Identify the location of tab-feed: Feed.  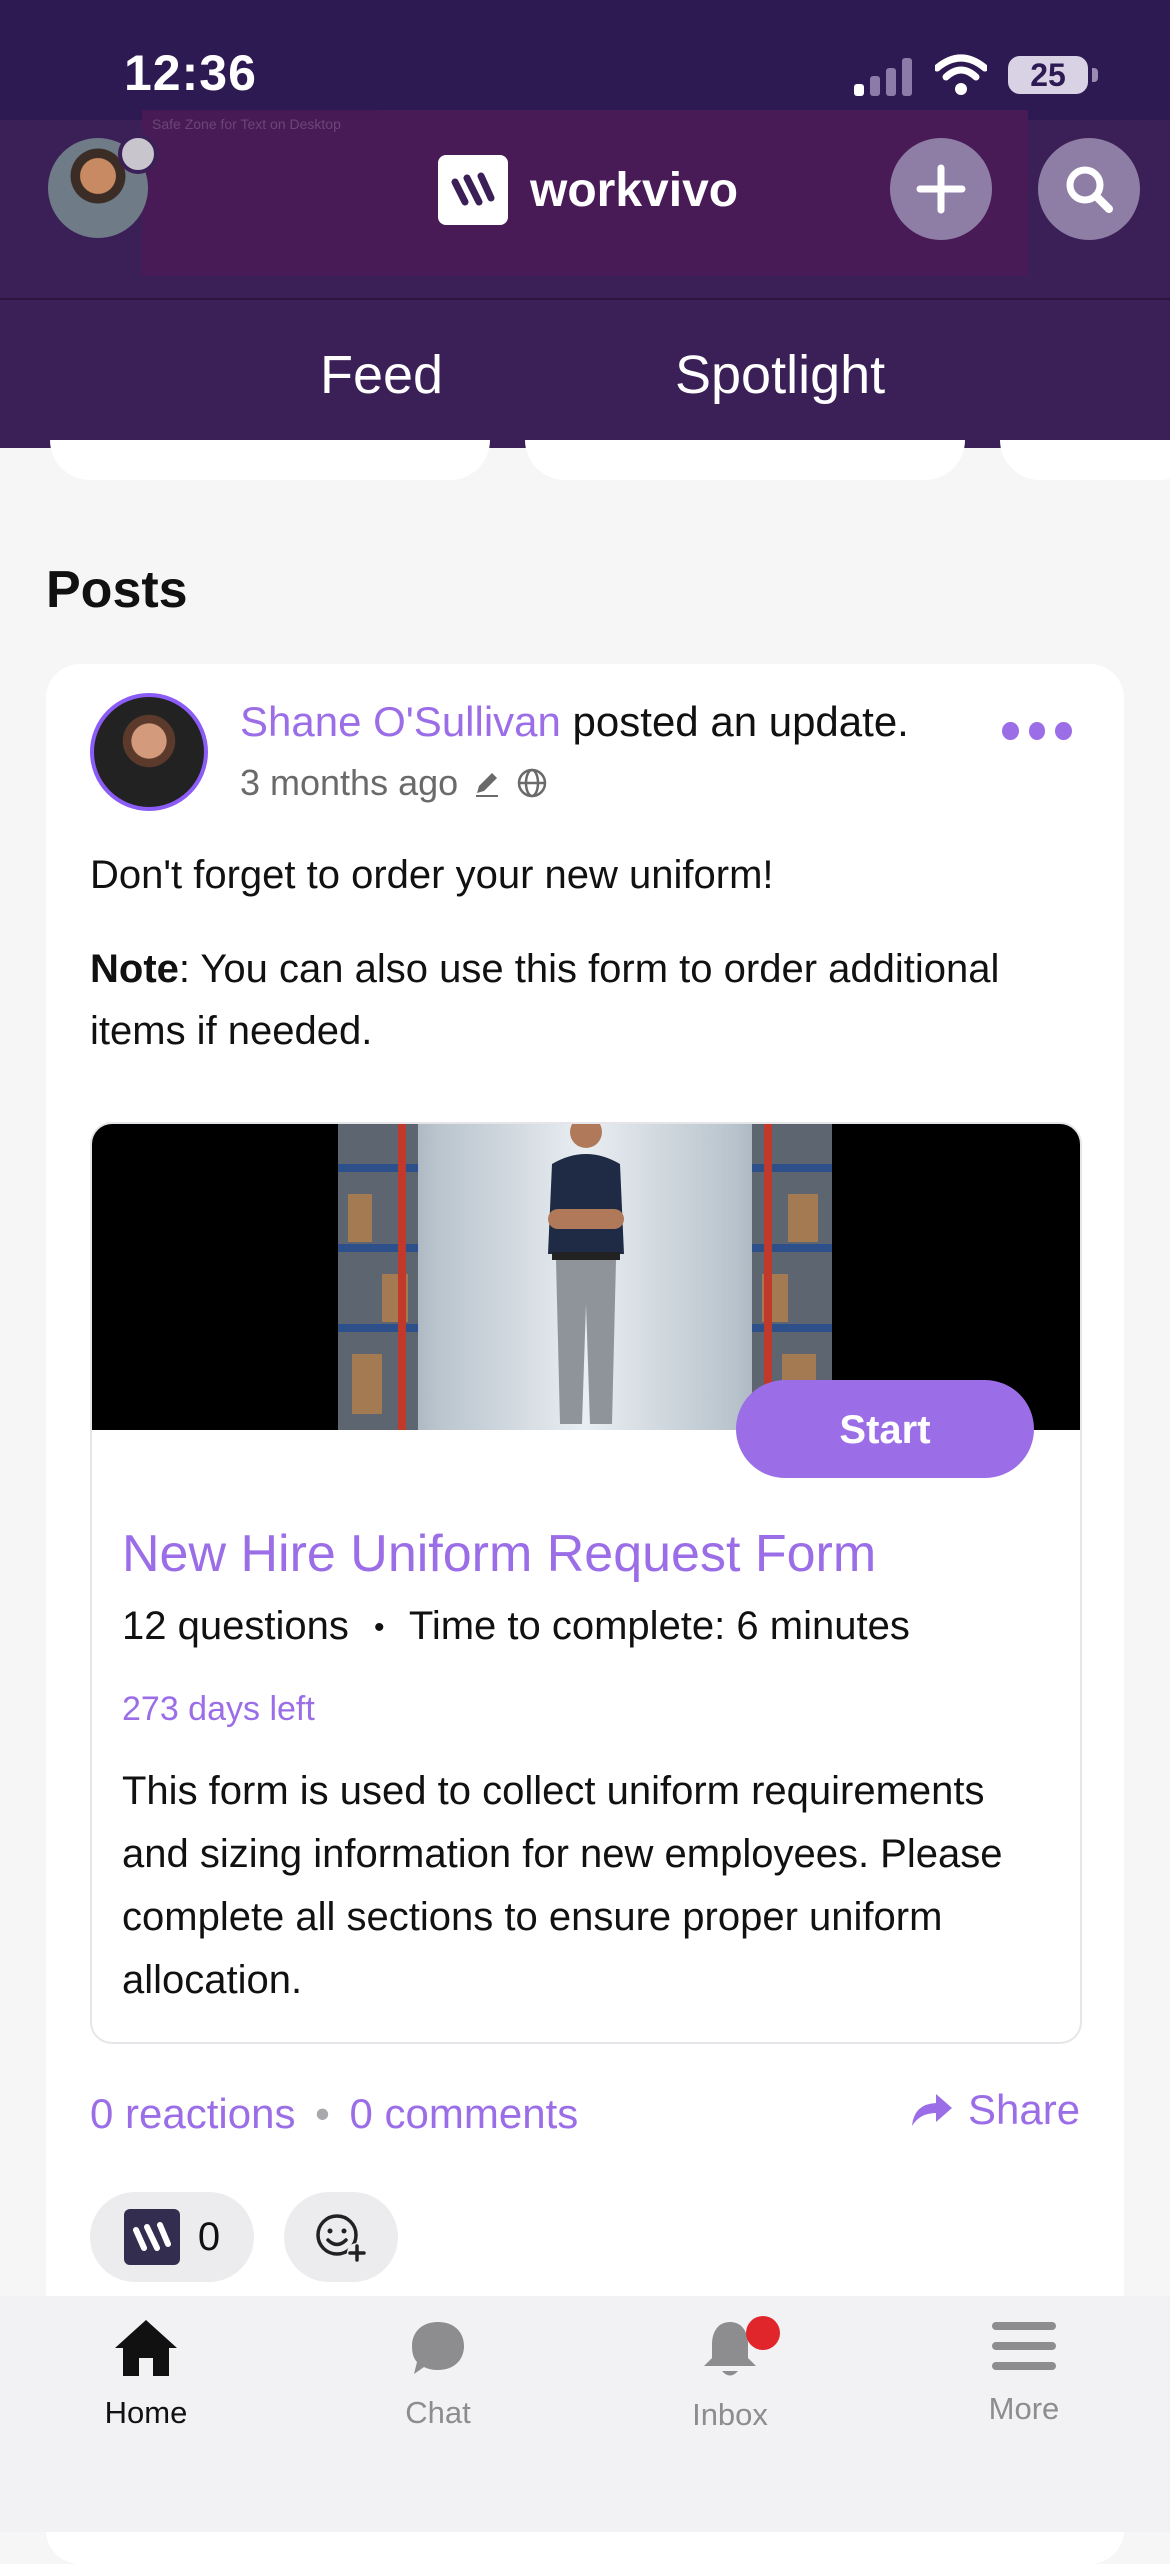
(381, 375).